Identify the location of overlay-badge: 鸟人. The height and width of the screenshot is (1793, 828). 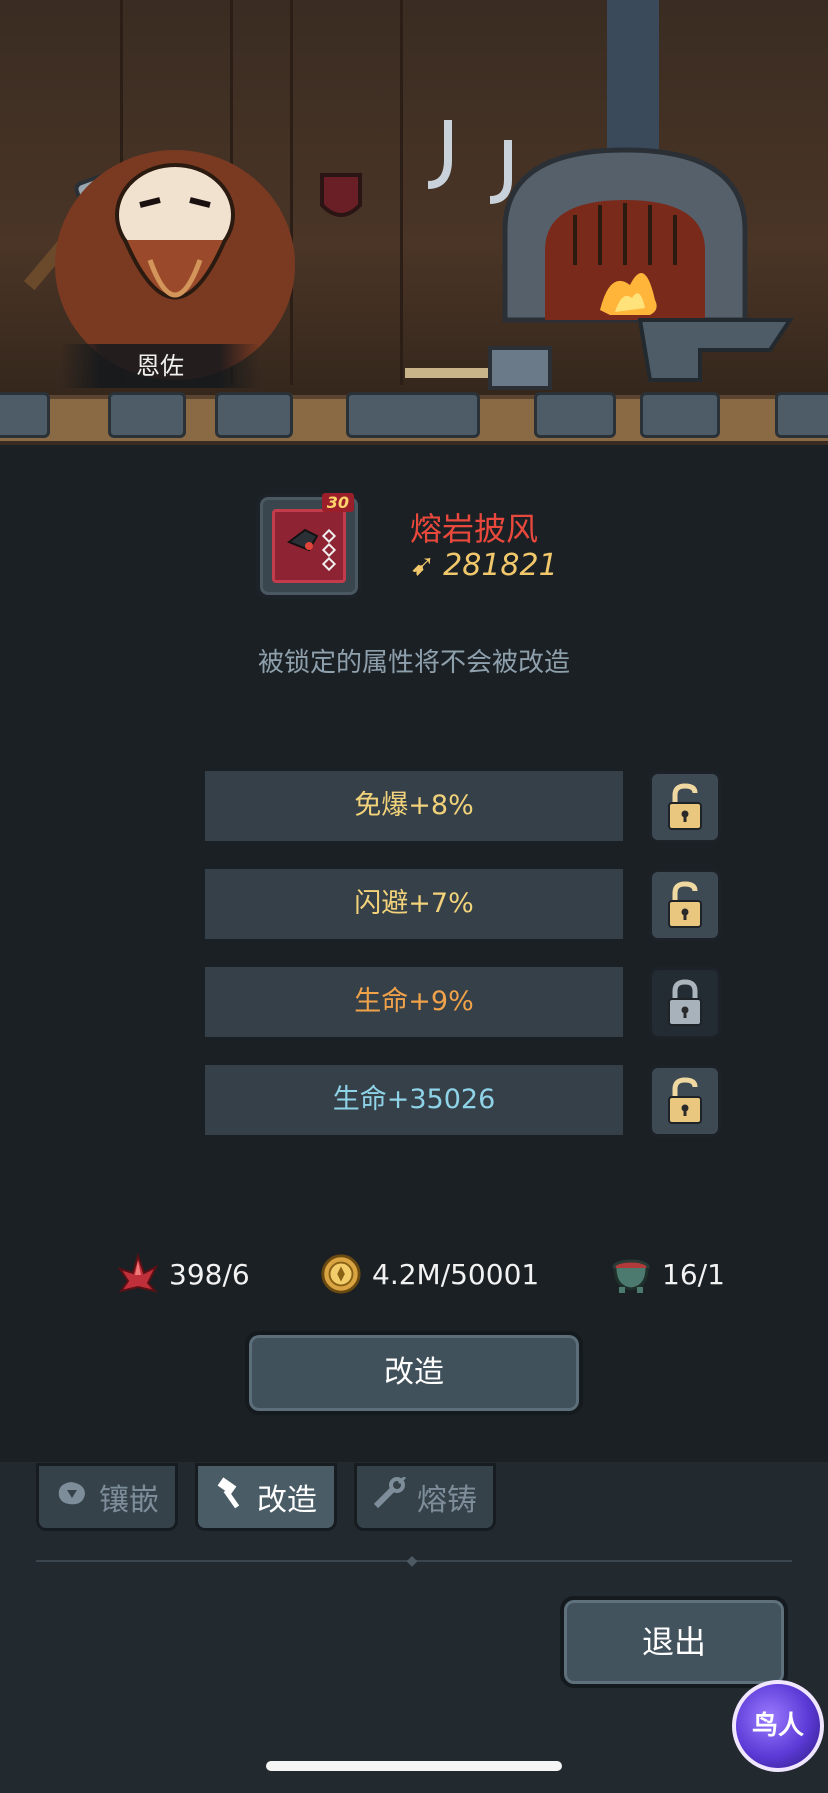
(778, 1726).